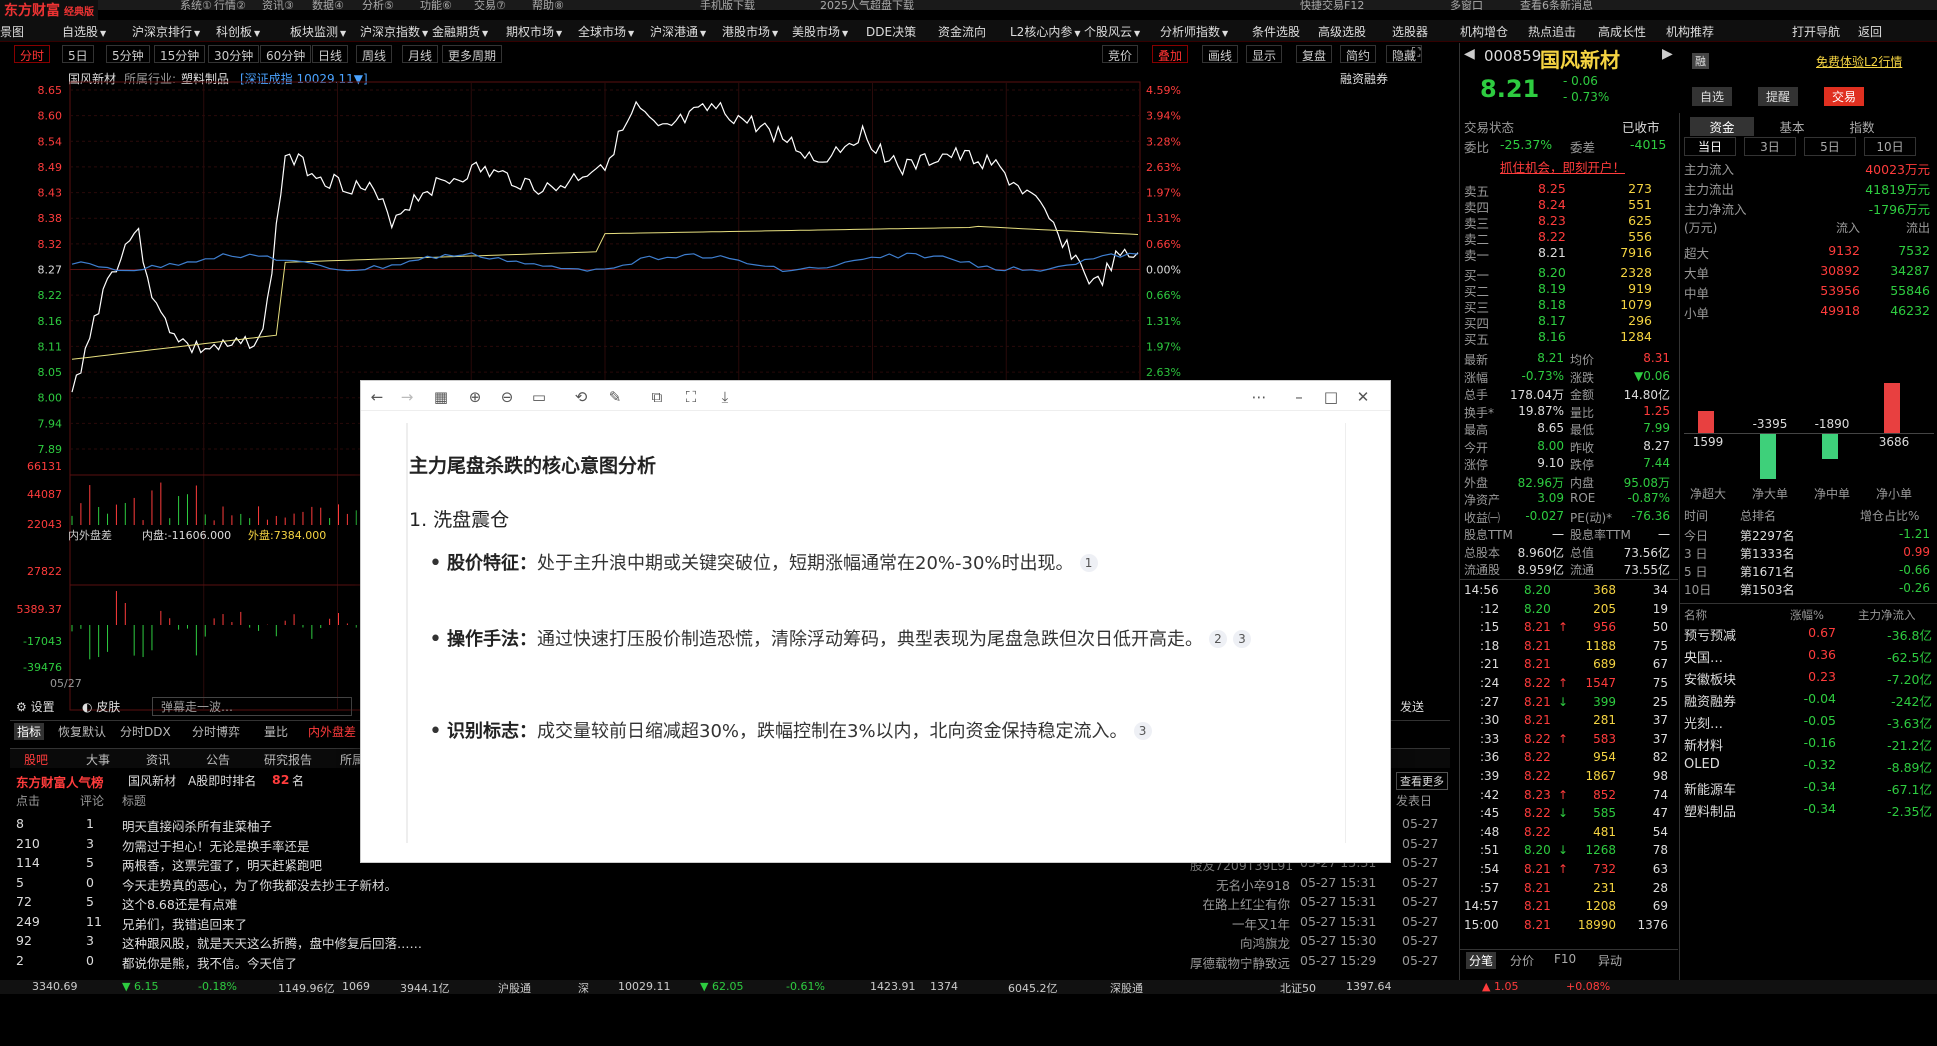 The image size is (1937, 1046). Describe the element at coordinates (1552, 336) in the screenshot. I see `buy-price: 8.16` at that location.